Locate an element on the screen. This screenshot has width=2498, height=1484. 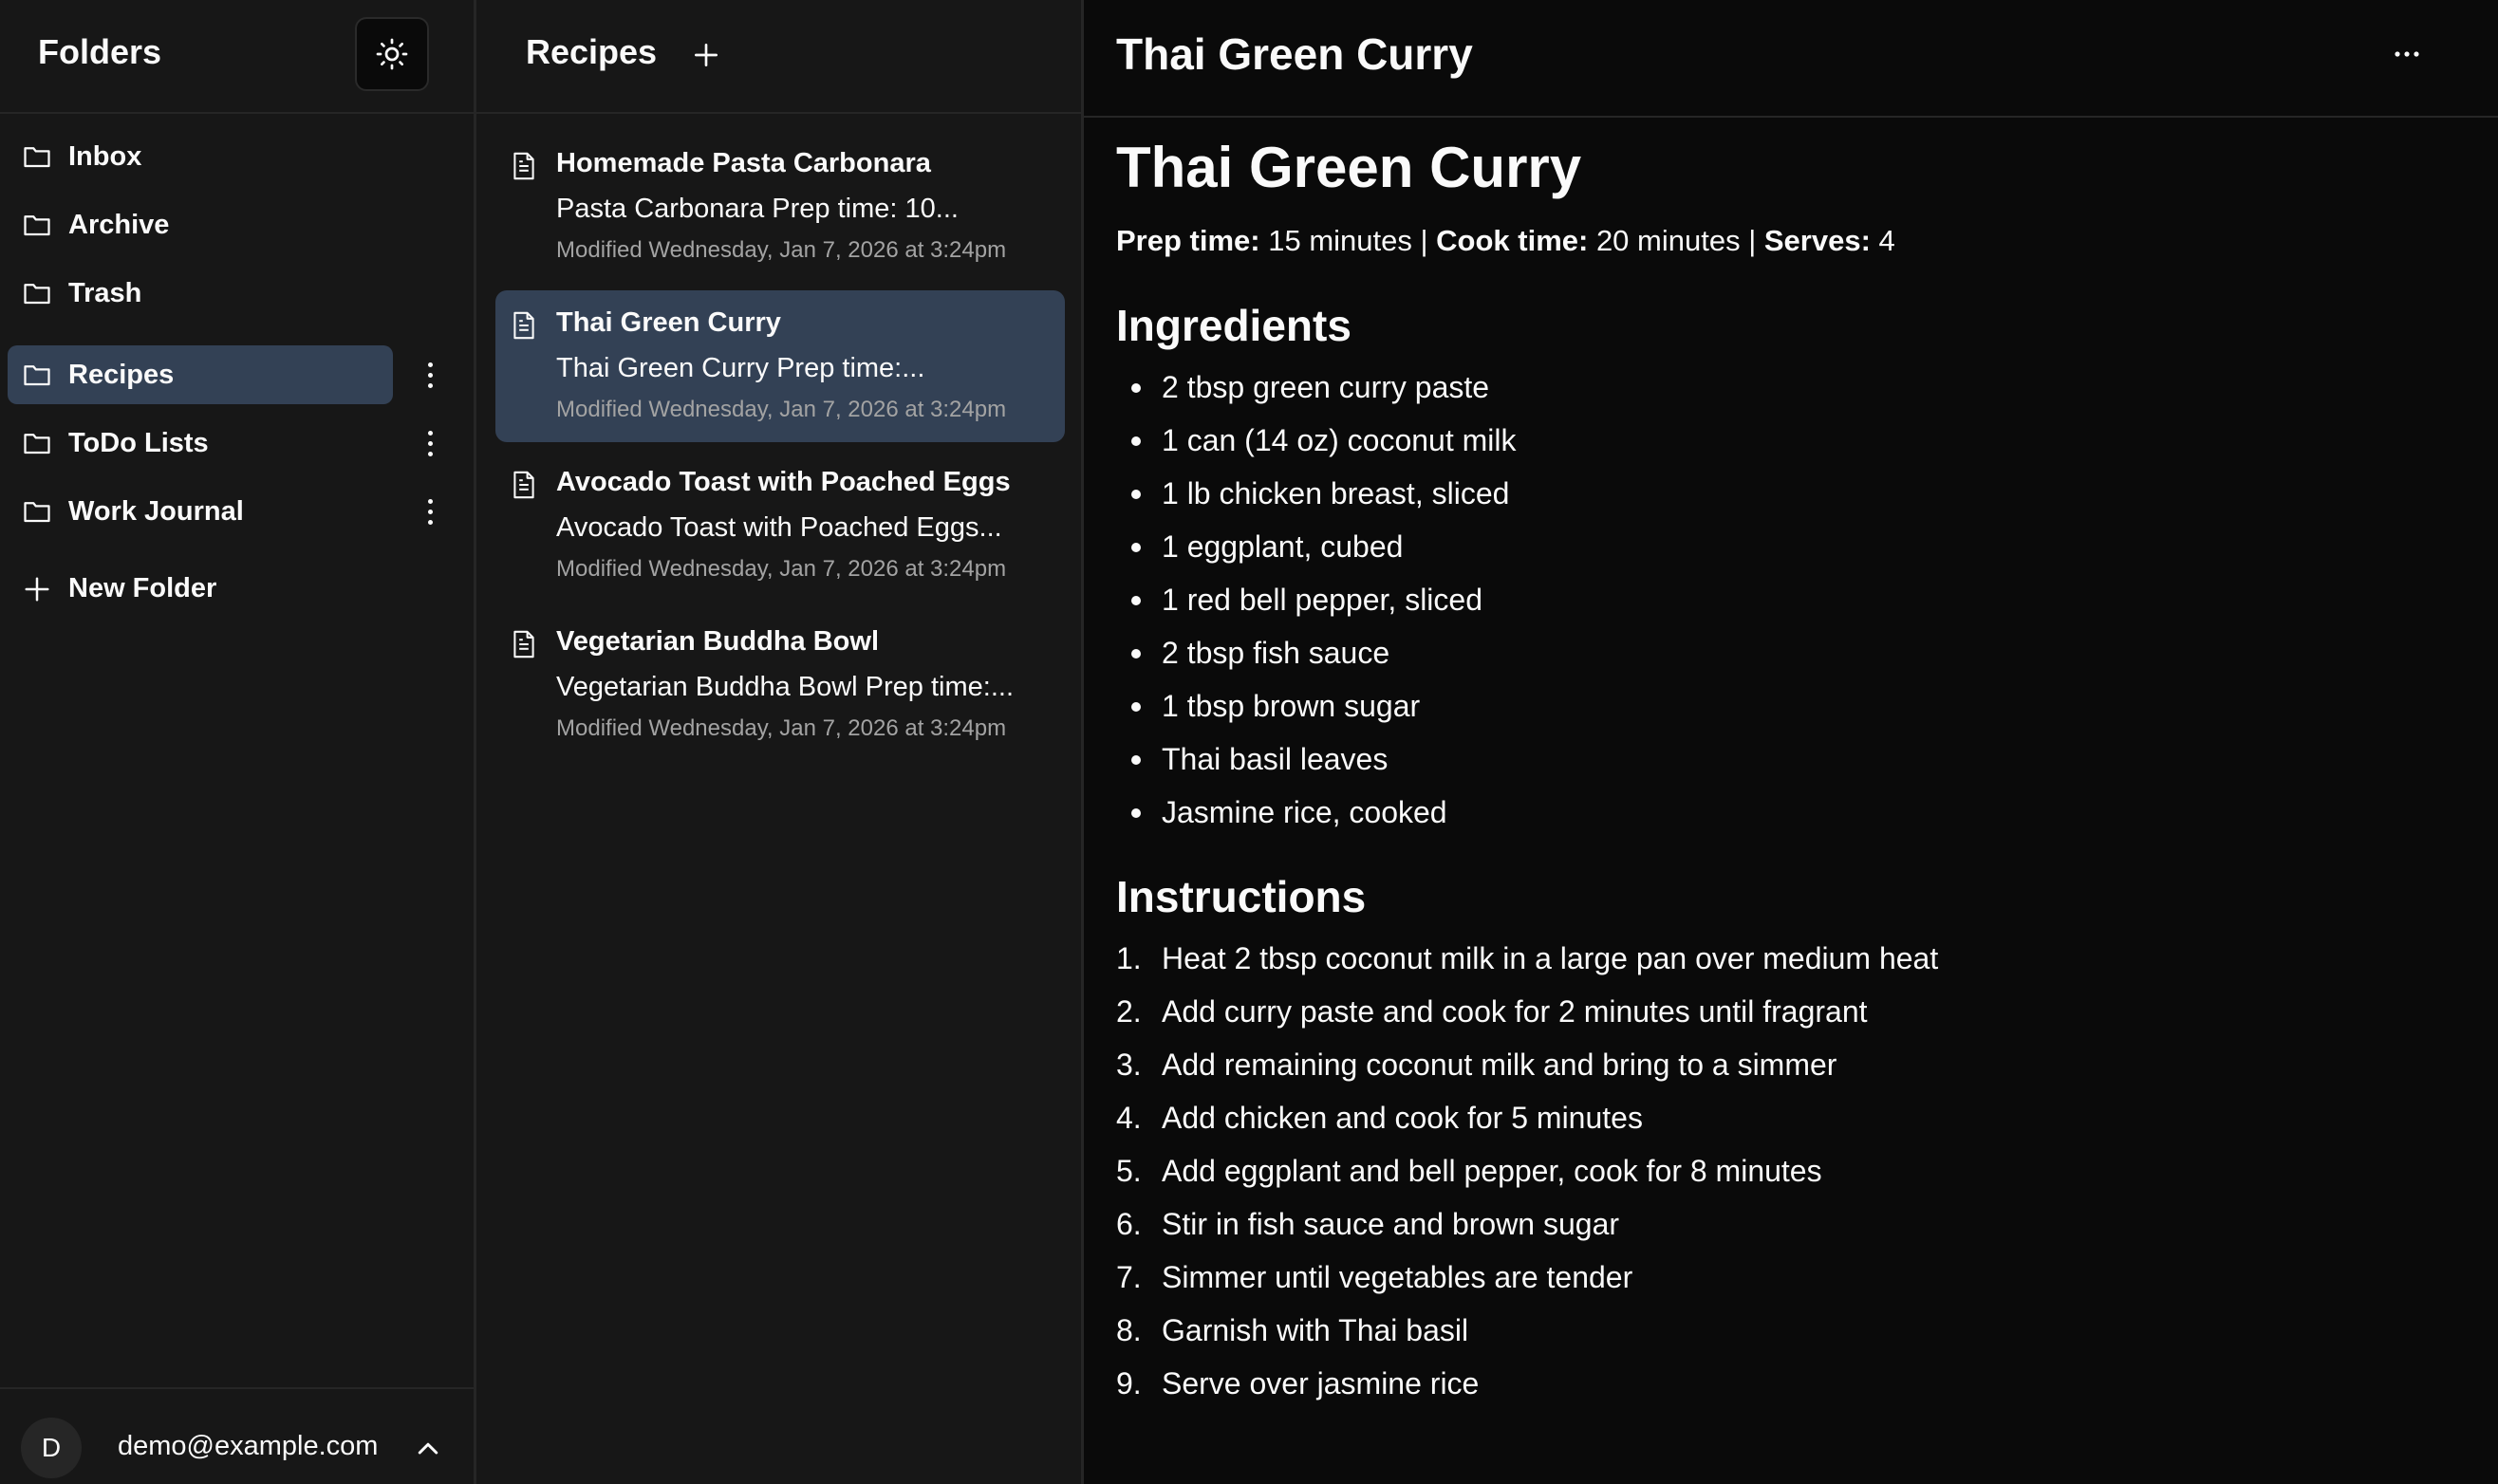
step-number: 1. is located at coordinates (1129, 958).